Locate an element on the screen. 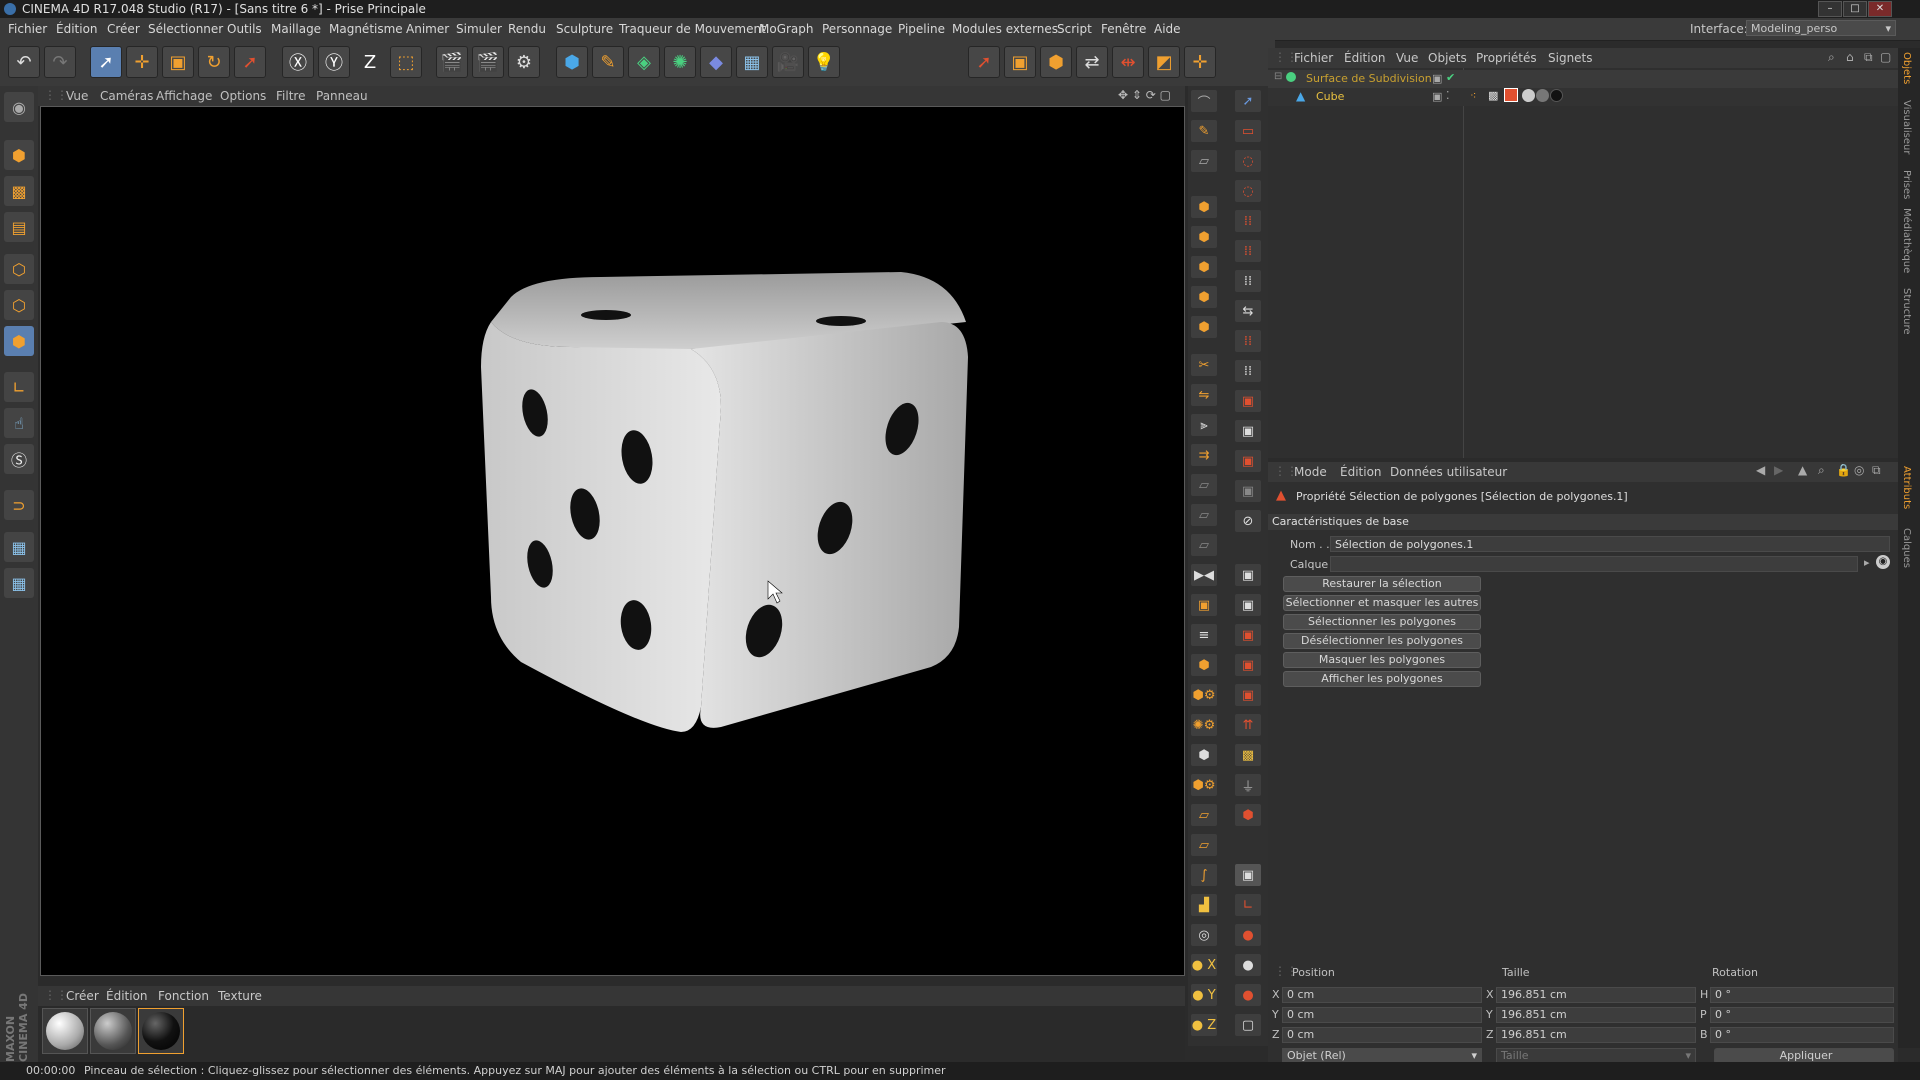 The width and height of the screenshot is (1920, 1080). undo-icon: ↶ is located at coordinates (24, 62).